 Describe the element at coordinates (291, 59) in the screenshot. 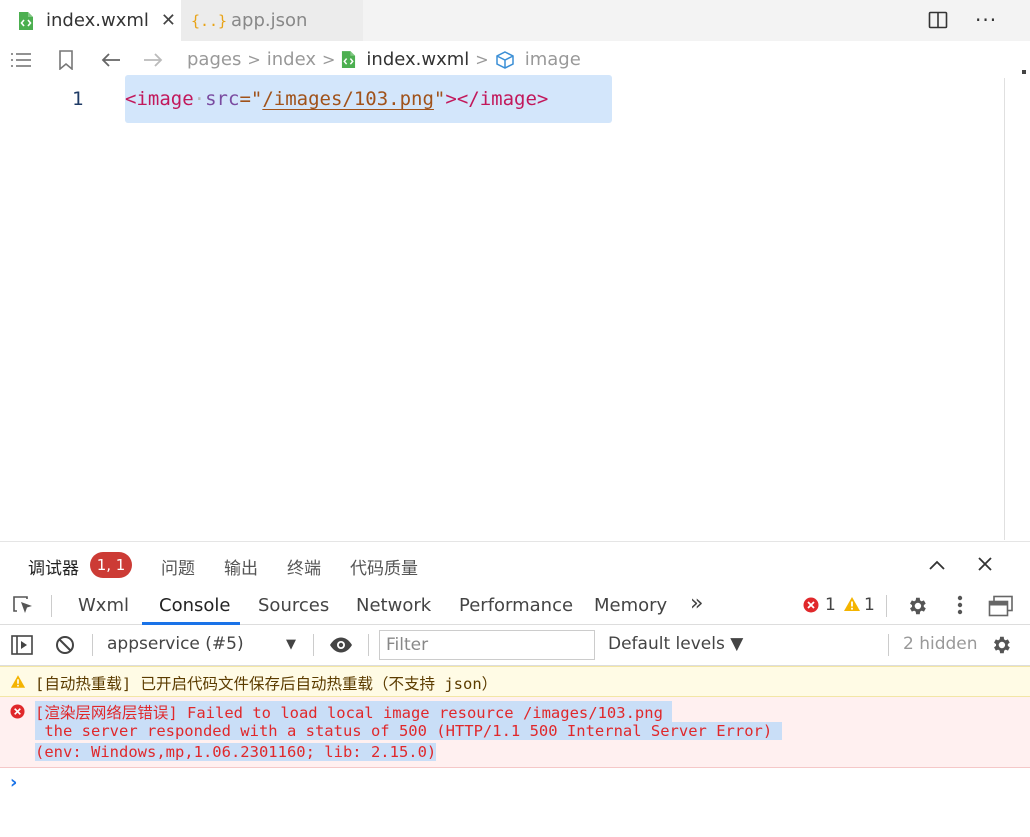

I see `breadcrumb-item-index: index` at that location.